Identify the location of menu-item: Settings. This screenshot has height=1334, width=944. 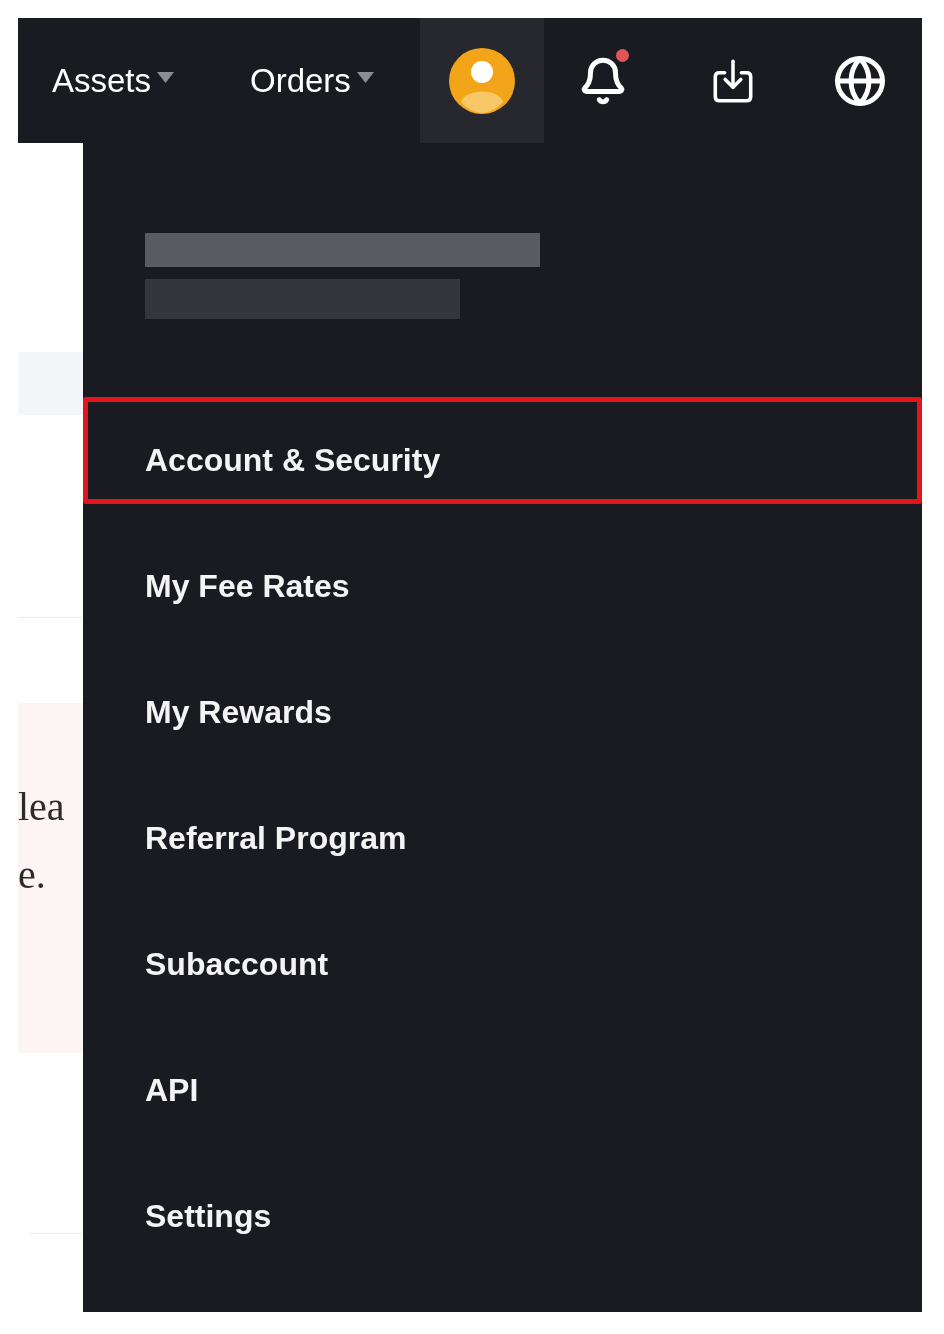
(502, 1206).